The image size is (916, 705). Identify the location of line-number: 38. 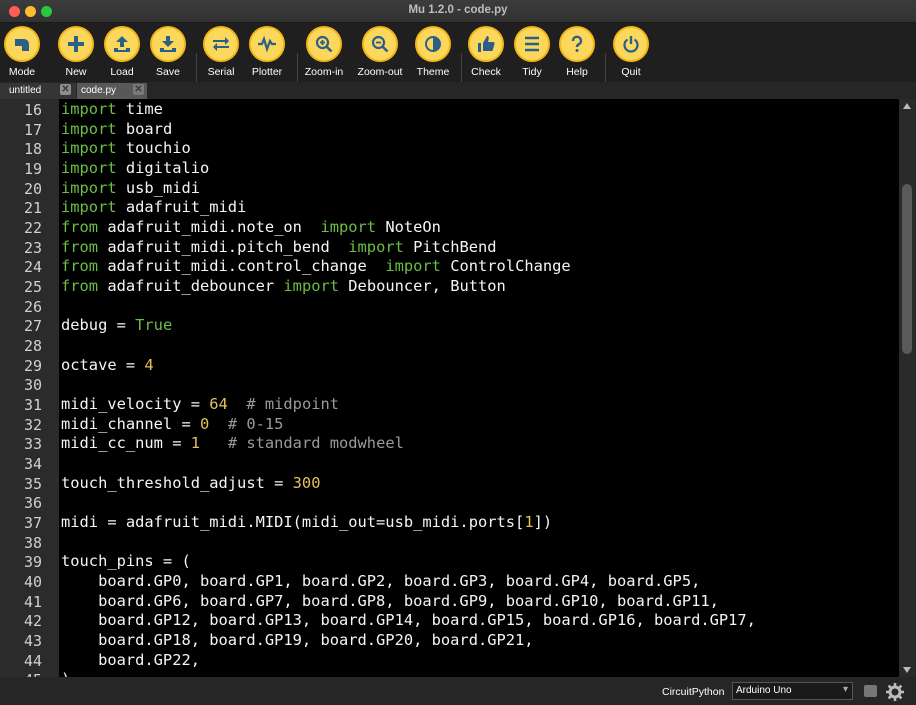
(32, 543).